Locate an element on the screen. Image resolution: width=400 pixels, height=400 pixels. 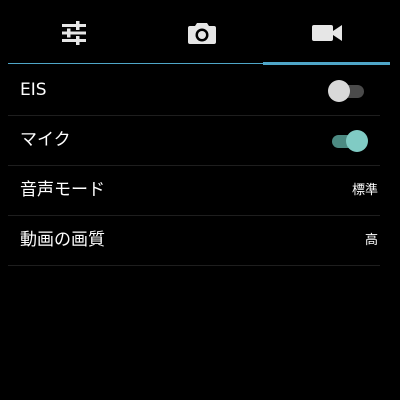
camera-icon is located at coordinates (201, 33).